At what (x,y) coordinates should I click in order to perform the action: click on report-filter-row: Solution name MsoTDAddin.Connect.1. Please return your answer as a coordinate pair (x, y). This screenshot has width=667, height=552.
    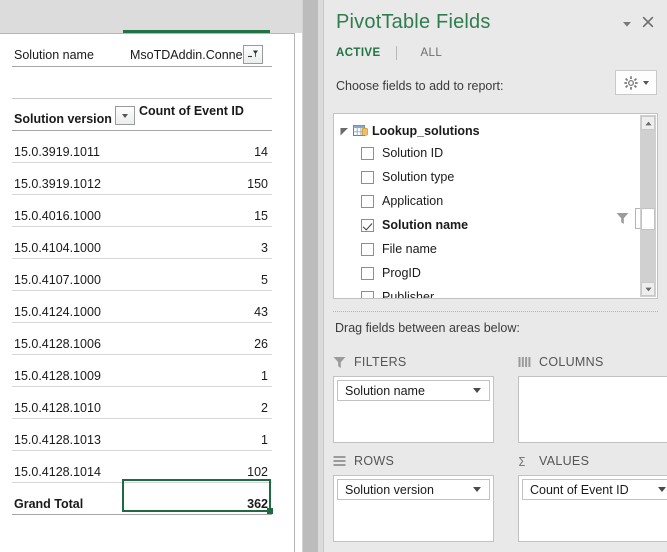
    Looking at the image, I should click on (142, 56).